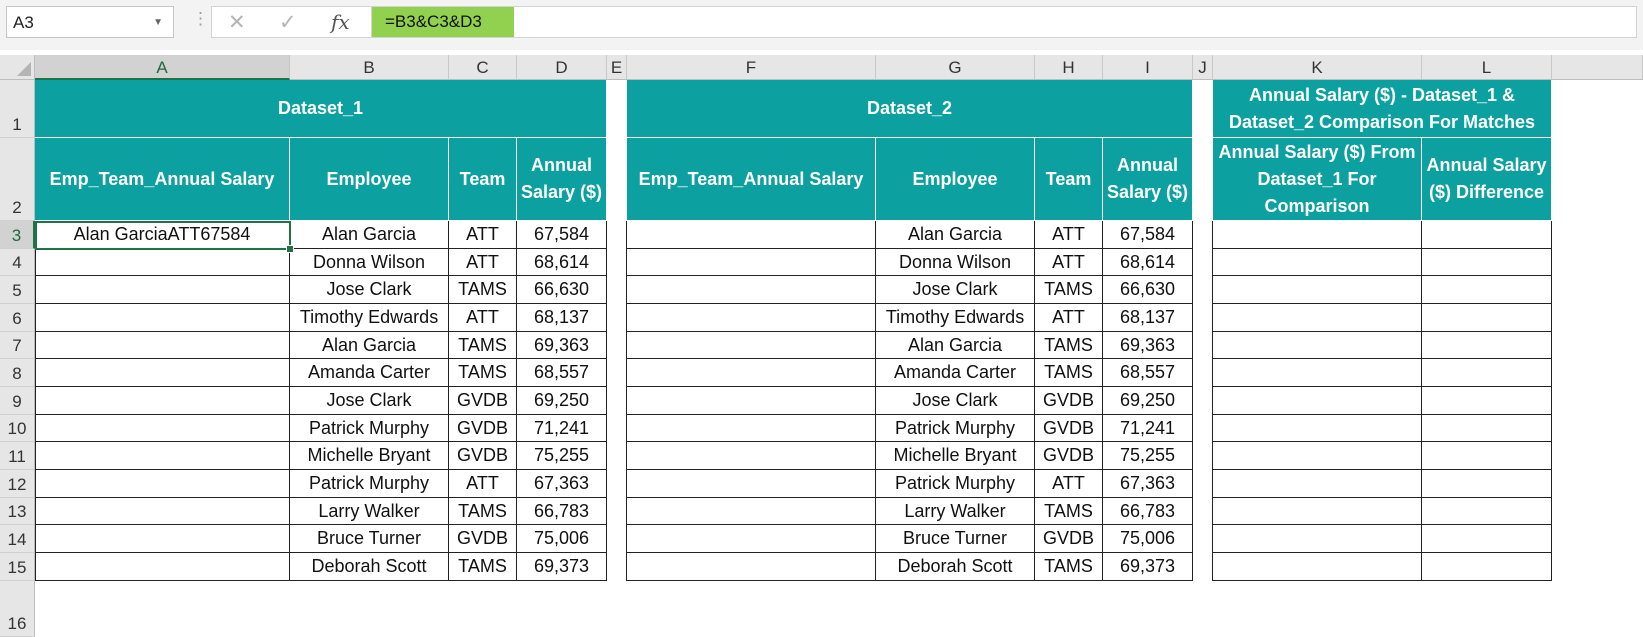 This screenshot has width=1643, height=637. What do you see at coordinates (1148, 67) in the screenshot?
I see `column-header-i: I` at bounding box center [1148, 67].